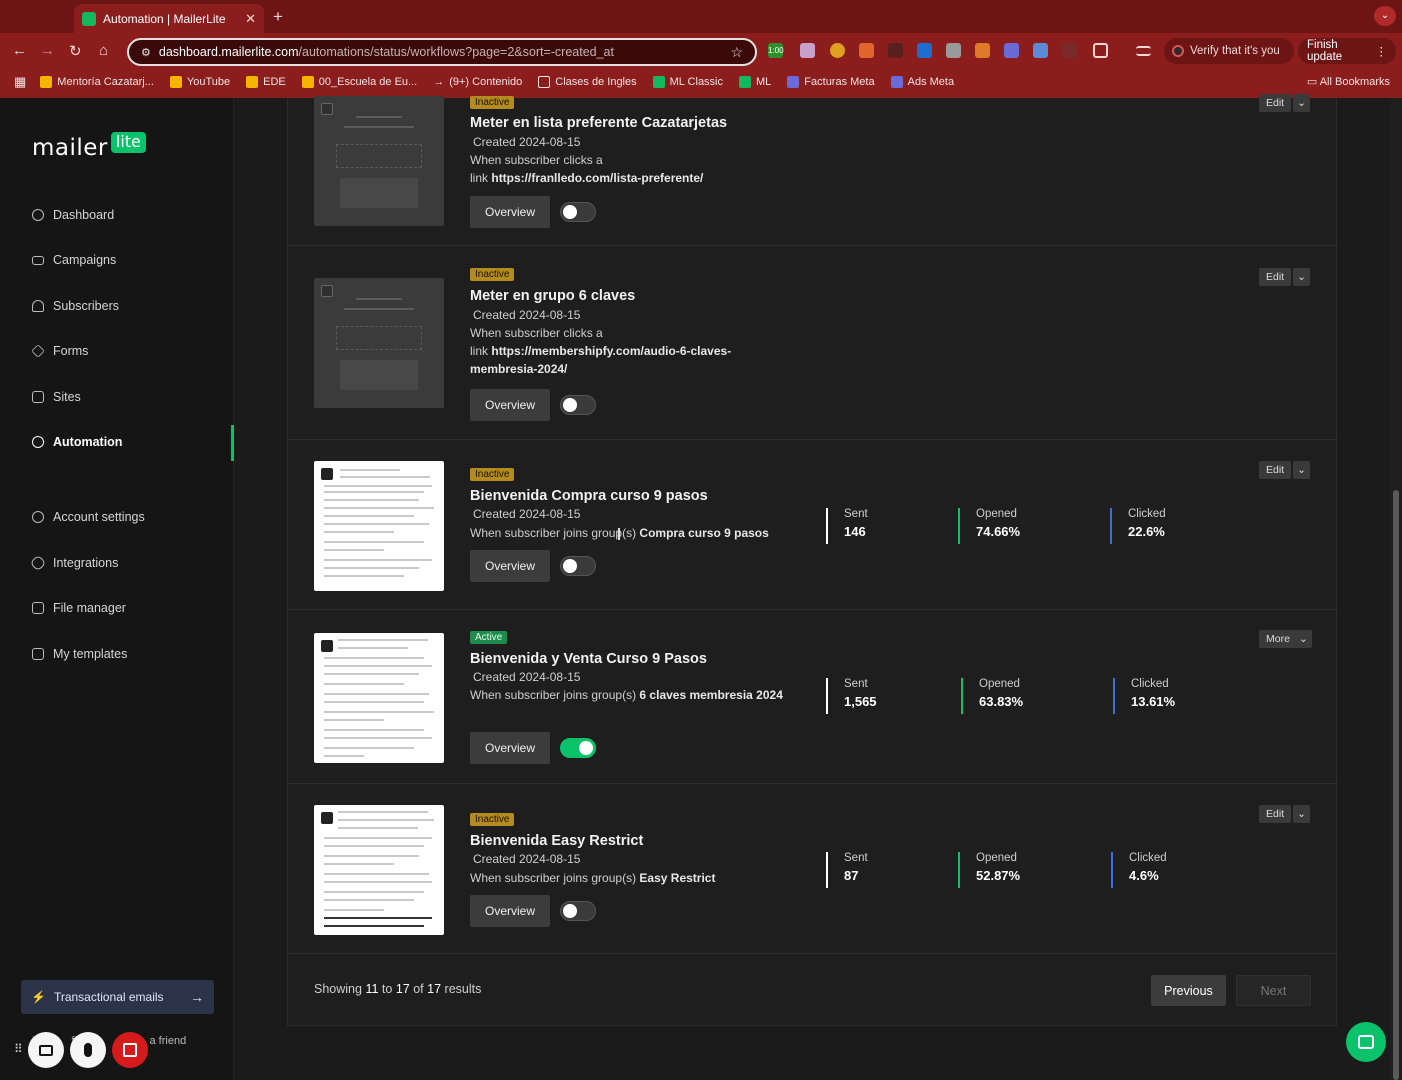 The image size is (1402, 1080). What do you see at coordinates (89, 146) in the screenshot?
I see `mailerlite-logo: mailer lite` at bounding box center [89, 146].